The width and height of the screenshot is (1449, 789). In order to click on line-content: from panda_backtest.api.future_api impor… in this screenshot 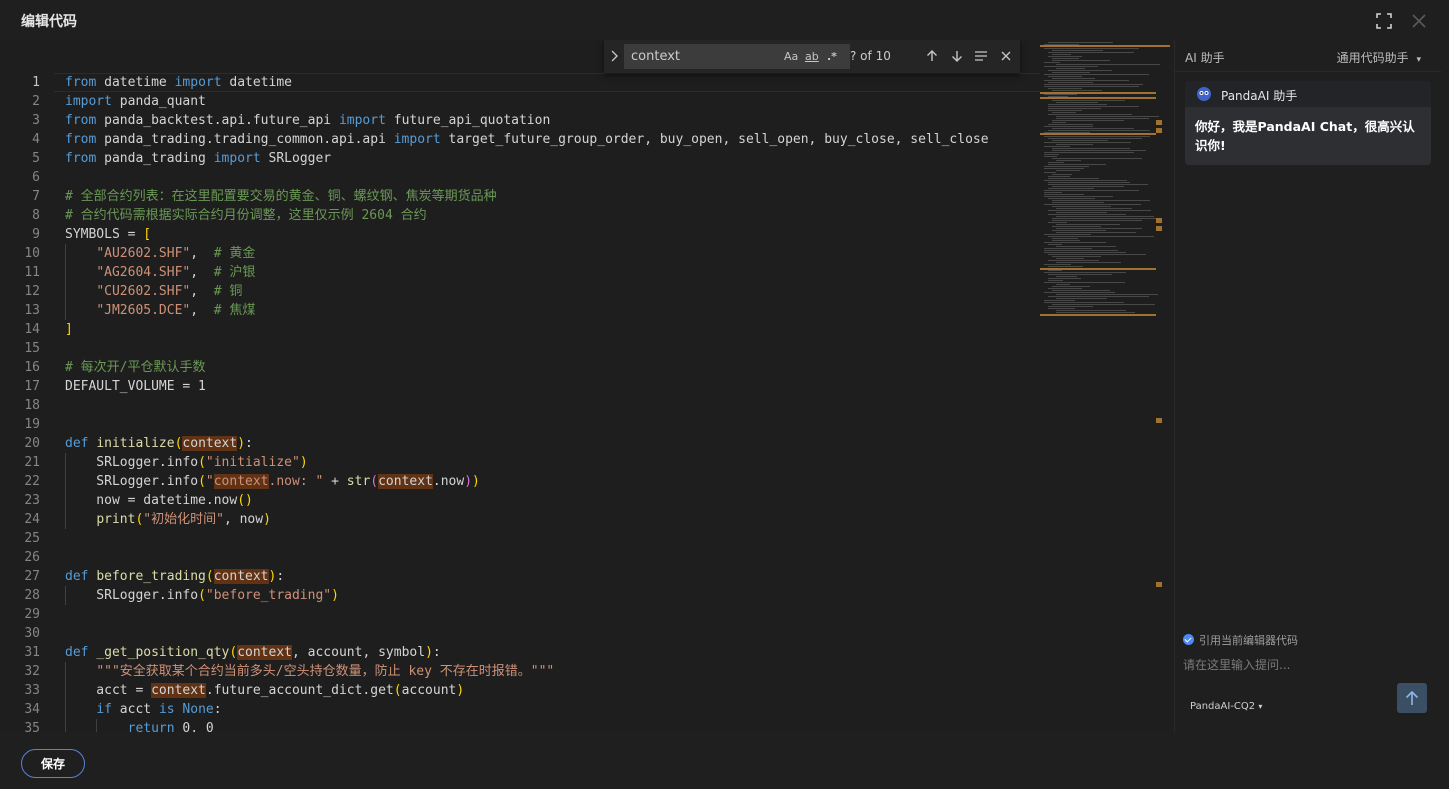, I will do `click(307, 120)`.